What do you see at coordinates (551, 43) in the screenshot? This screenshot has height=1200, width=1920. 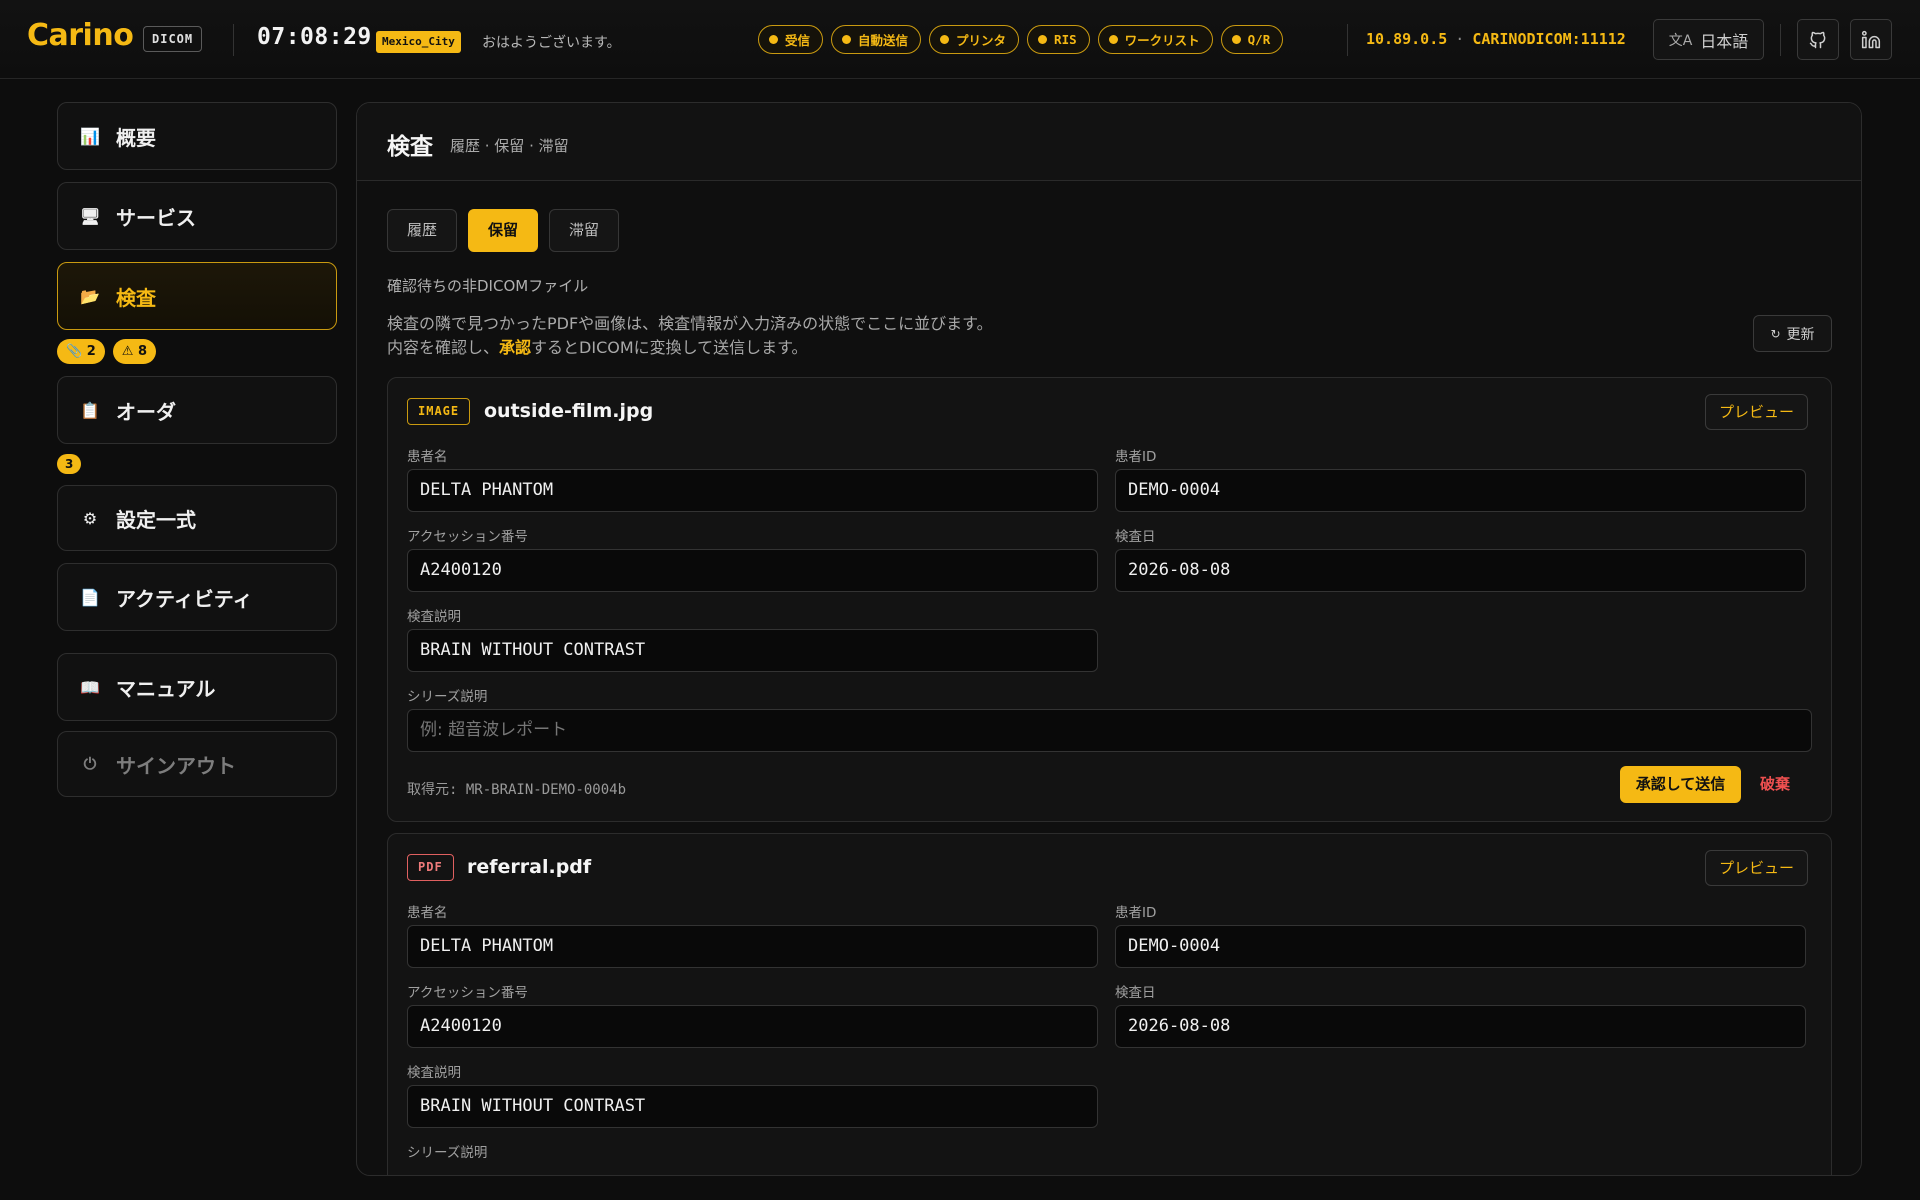 I see `greeting: おはようございます。` at bounding box center [551, 43].